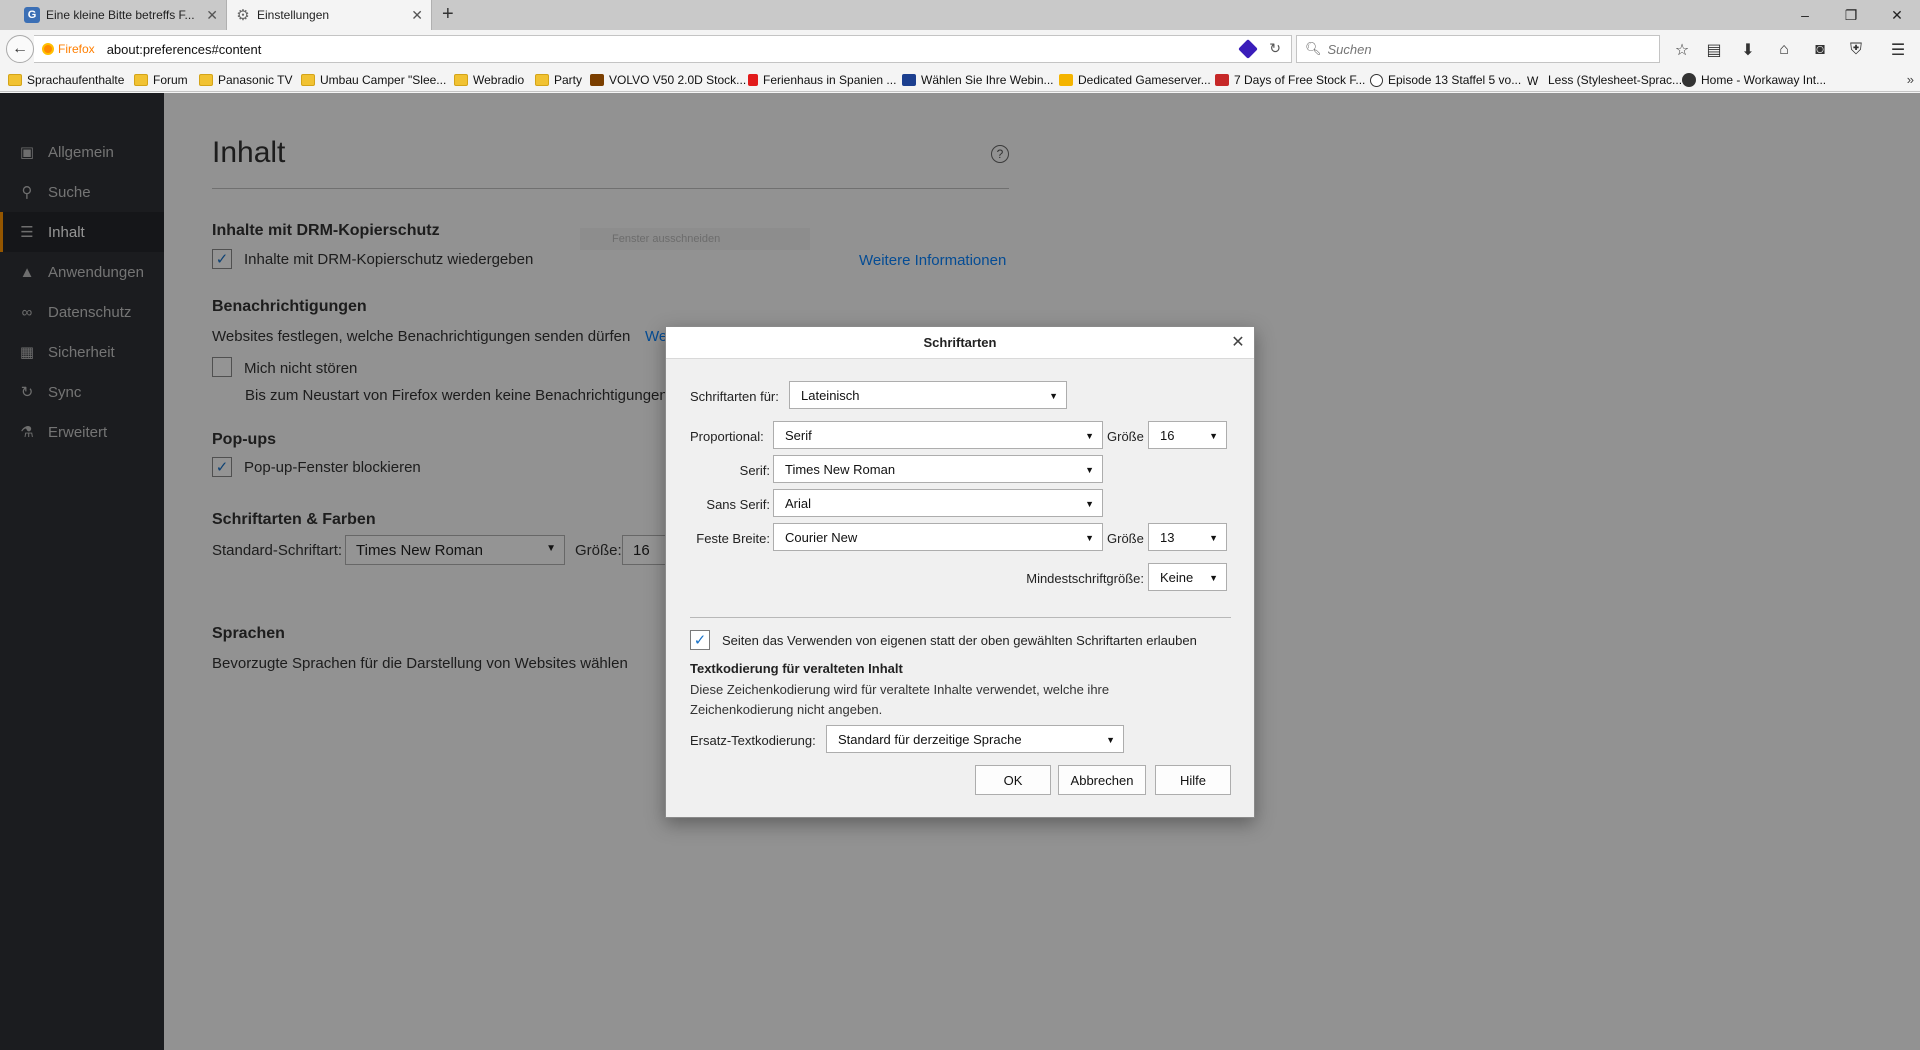  I want to click on fallback-encoding-select: Standard für derzeitige Sprache ▼, so click(975, 739).